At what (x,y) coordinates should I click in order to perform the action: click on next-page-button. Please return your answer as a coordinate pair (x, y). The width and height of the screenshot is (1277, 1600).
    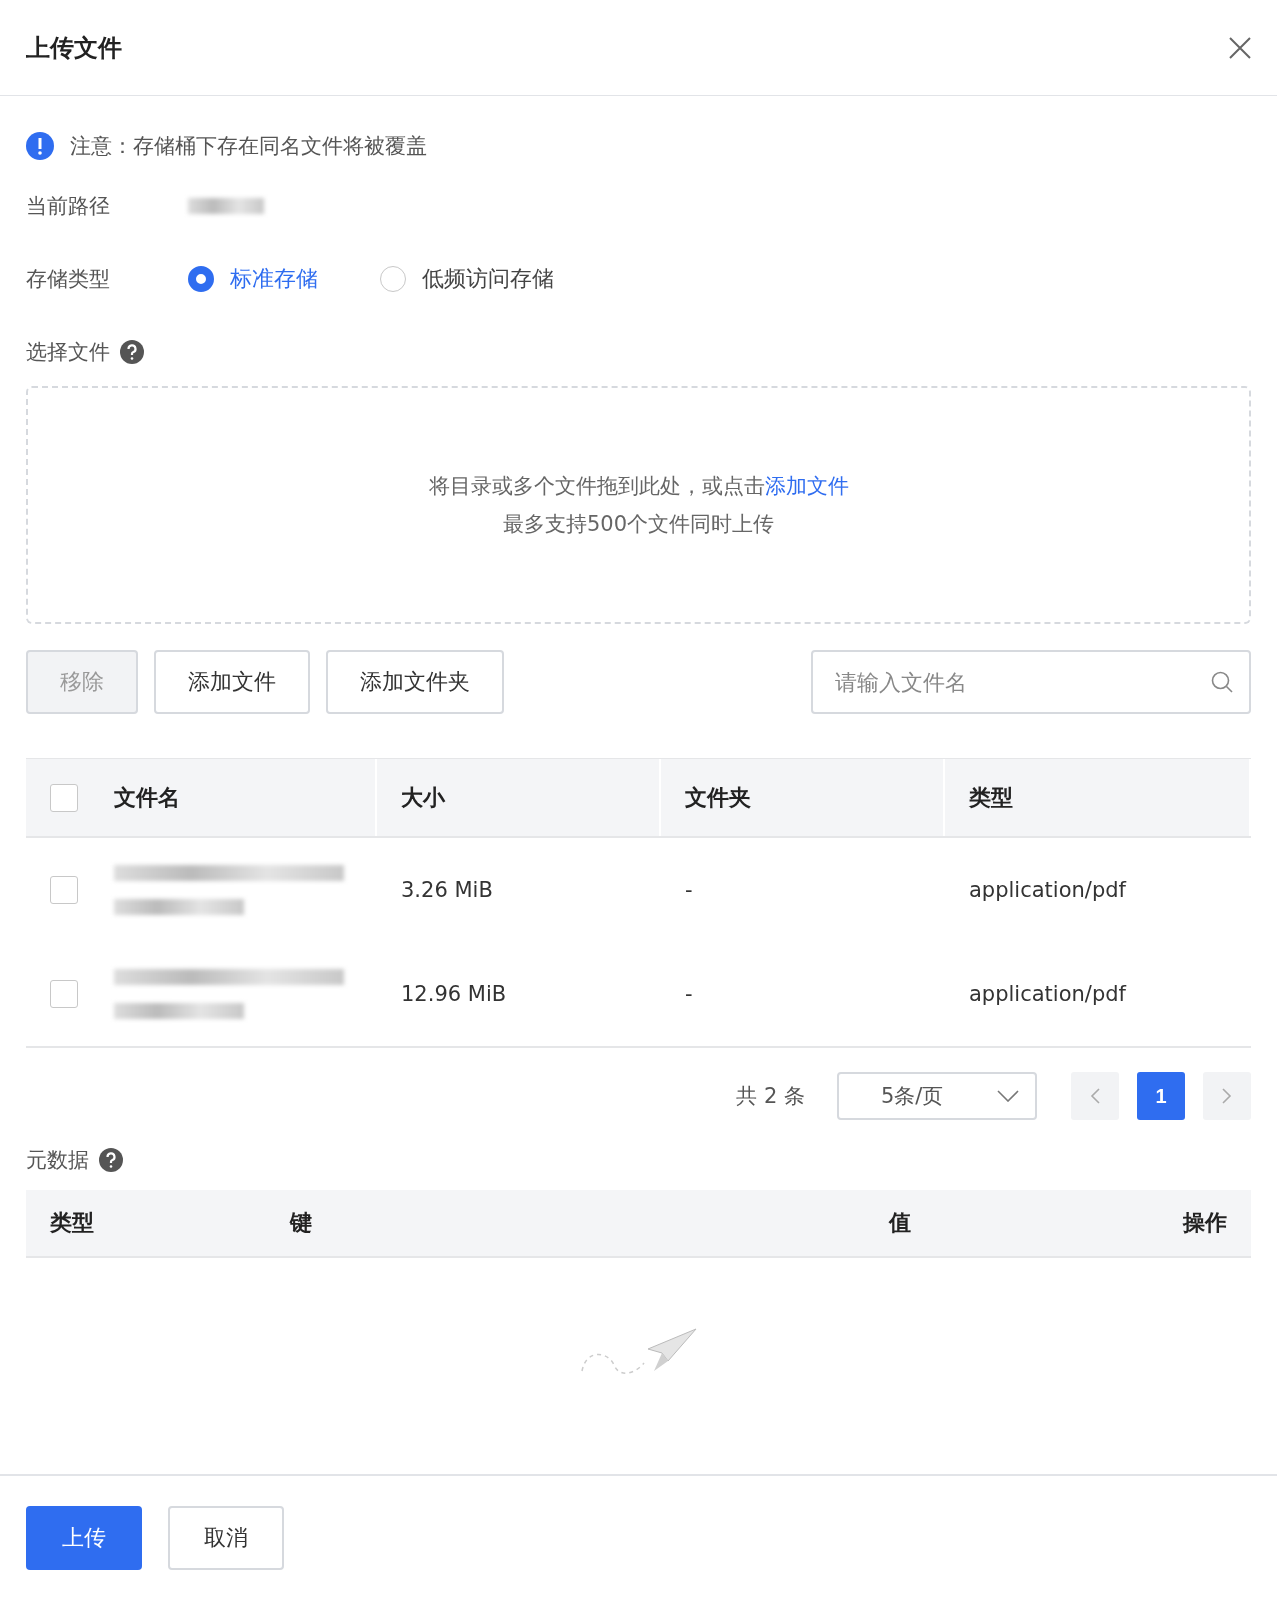
    Looking at the image, I should click on (1227, 1096).